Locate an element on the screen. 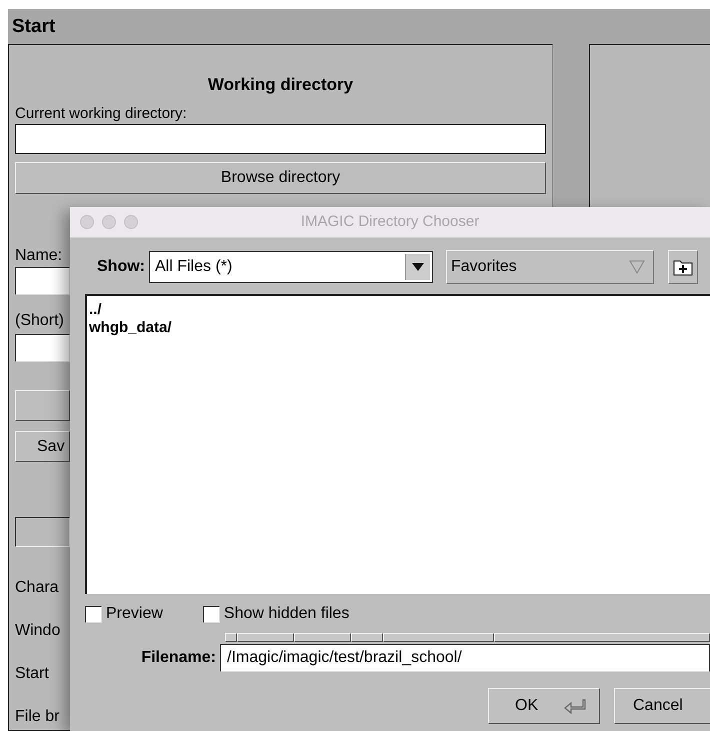 The height and width of the screenshot is (731, 710). window-title: Start is located at coordinates (34, 27).